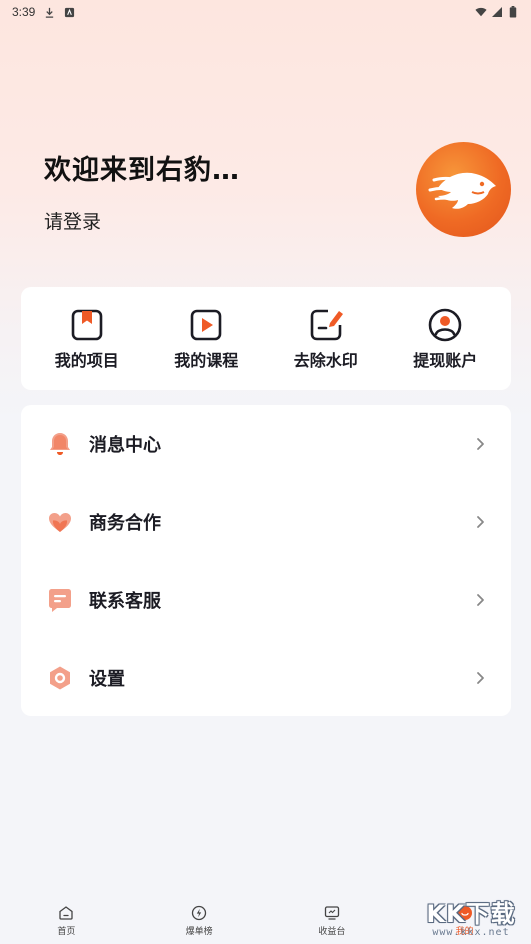  I want to click on login-link: 请登录, so click(72, 220).